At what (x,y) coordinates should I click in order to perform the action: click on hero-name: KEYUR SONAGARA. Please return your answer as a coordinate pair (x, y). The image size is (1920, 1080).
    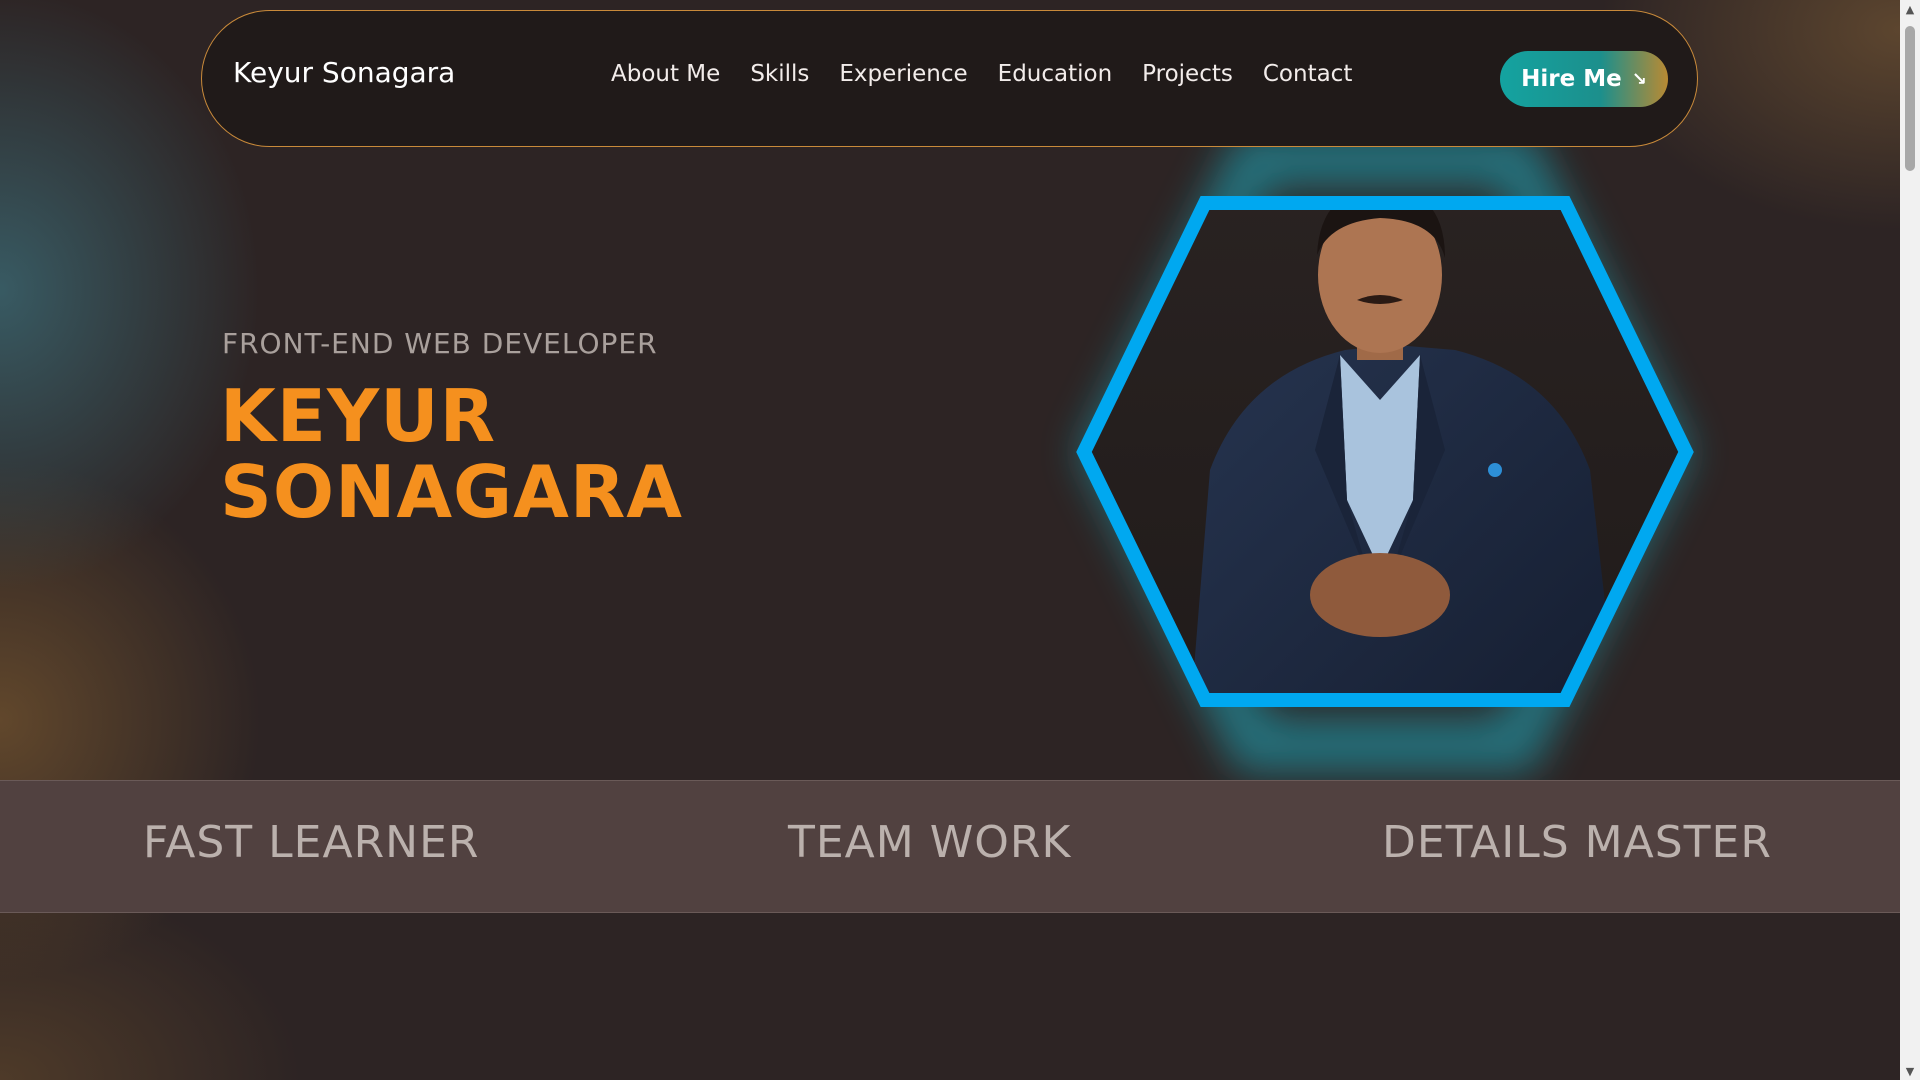
    Looking at the image, I should click on (520, 454).